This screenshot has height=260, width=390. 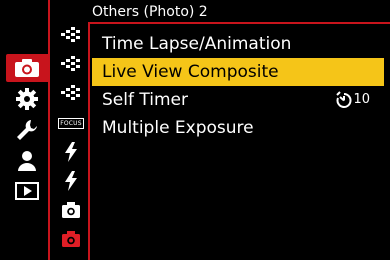 I want to click on menu-item-multiple-exposure: Multiple Exposure, so click(x=238, y=128).